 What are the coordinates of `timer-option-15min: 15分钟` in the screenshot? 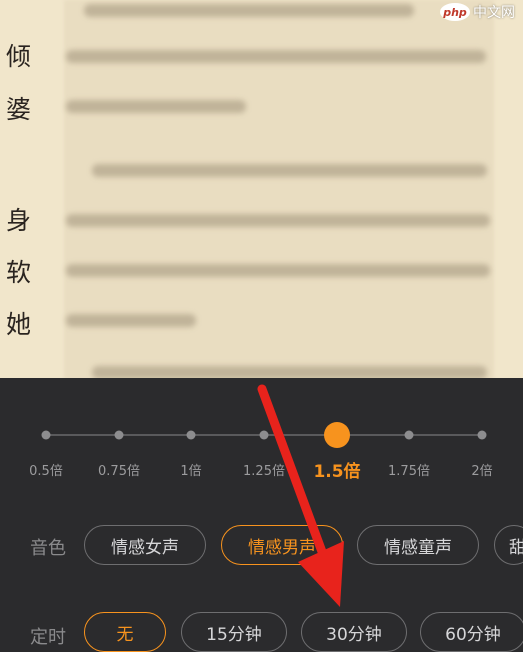 It's located at (234, 632).